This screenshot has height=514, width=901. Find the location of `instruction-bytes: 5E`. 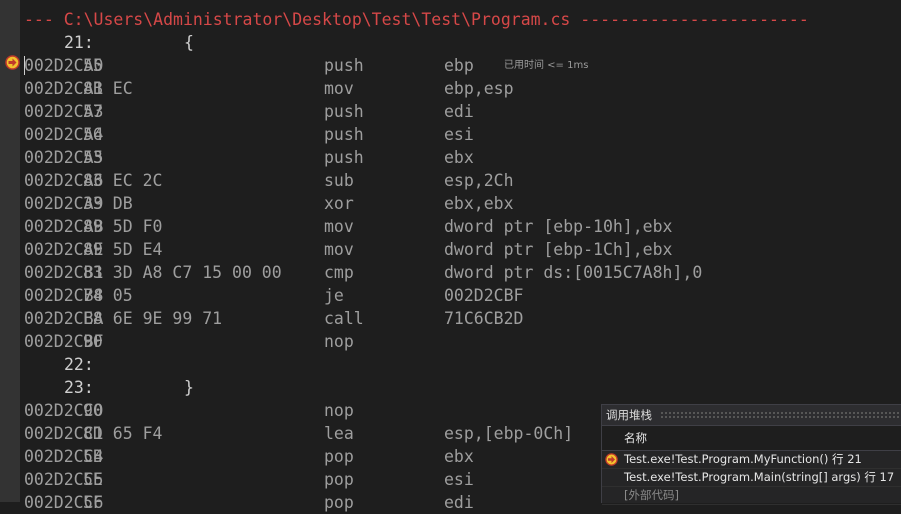

instruction-bytes: 5E is located at coordinates (93, 479).